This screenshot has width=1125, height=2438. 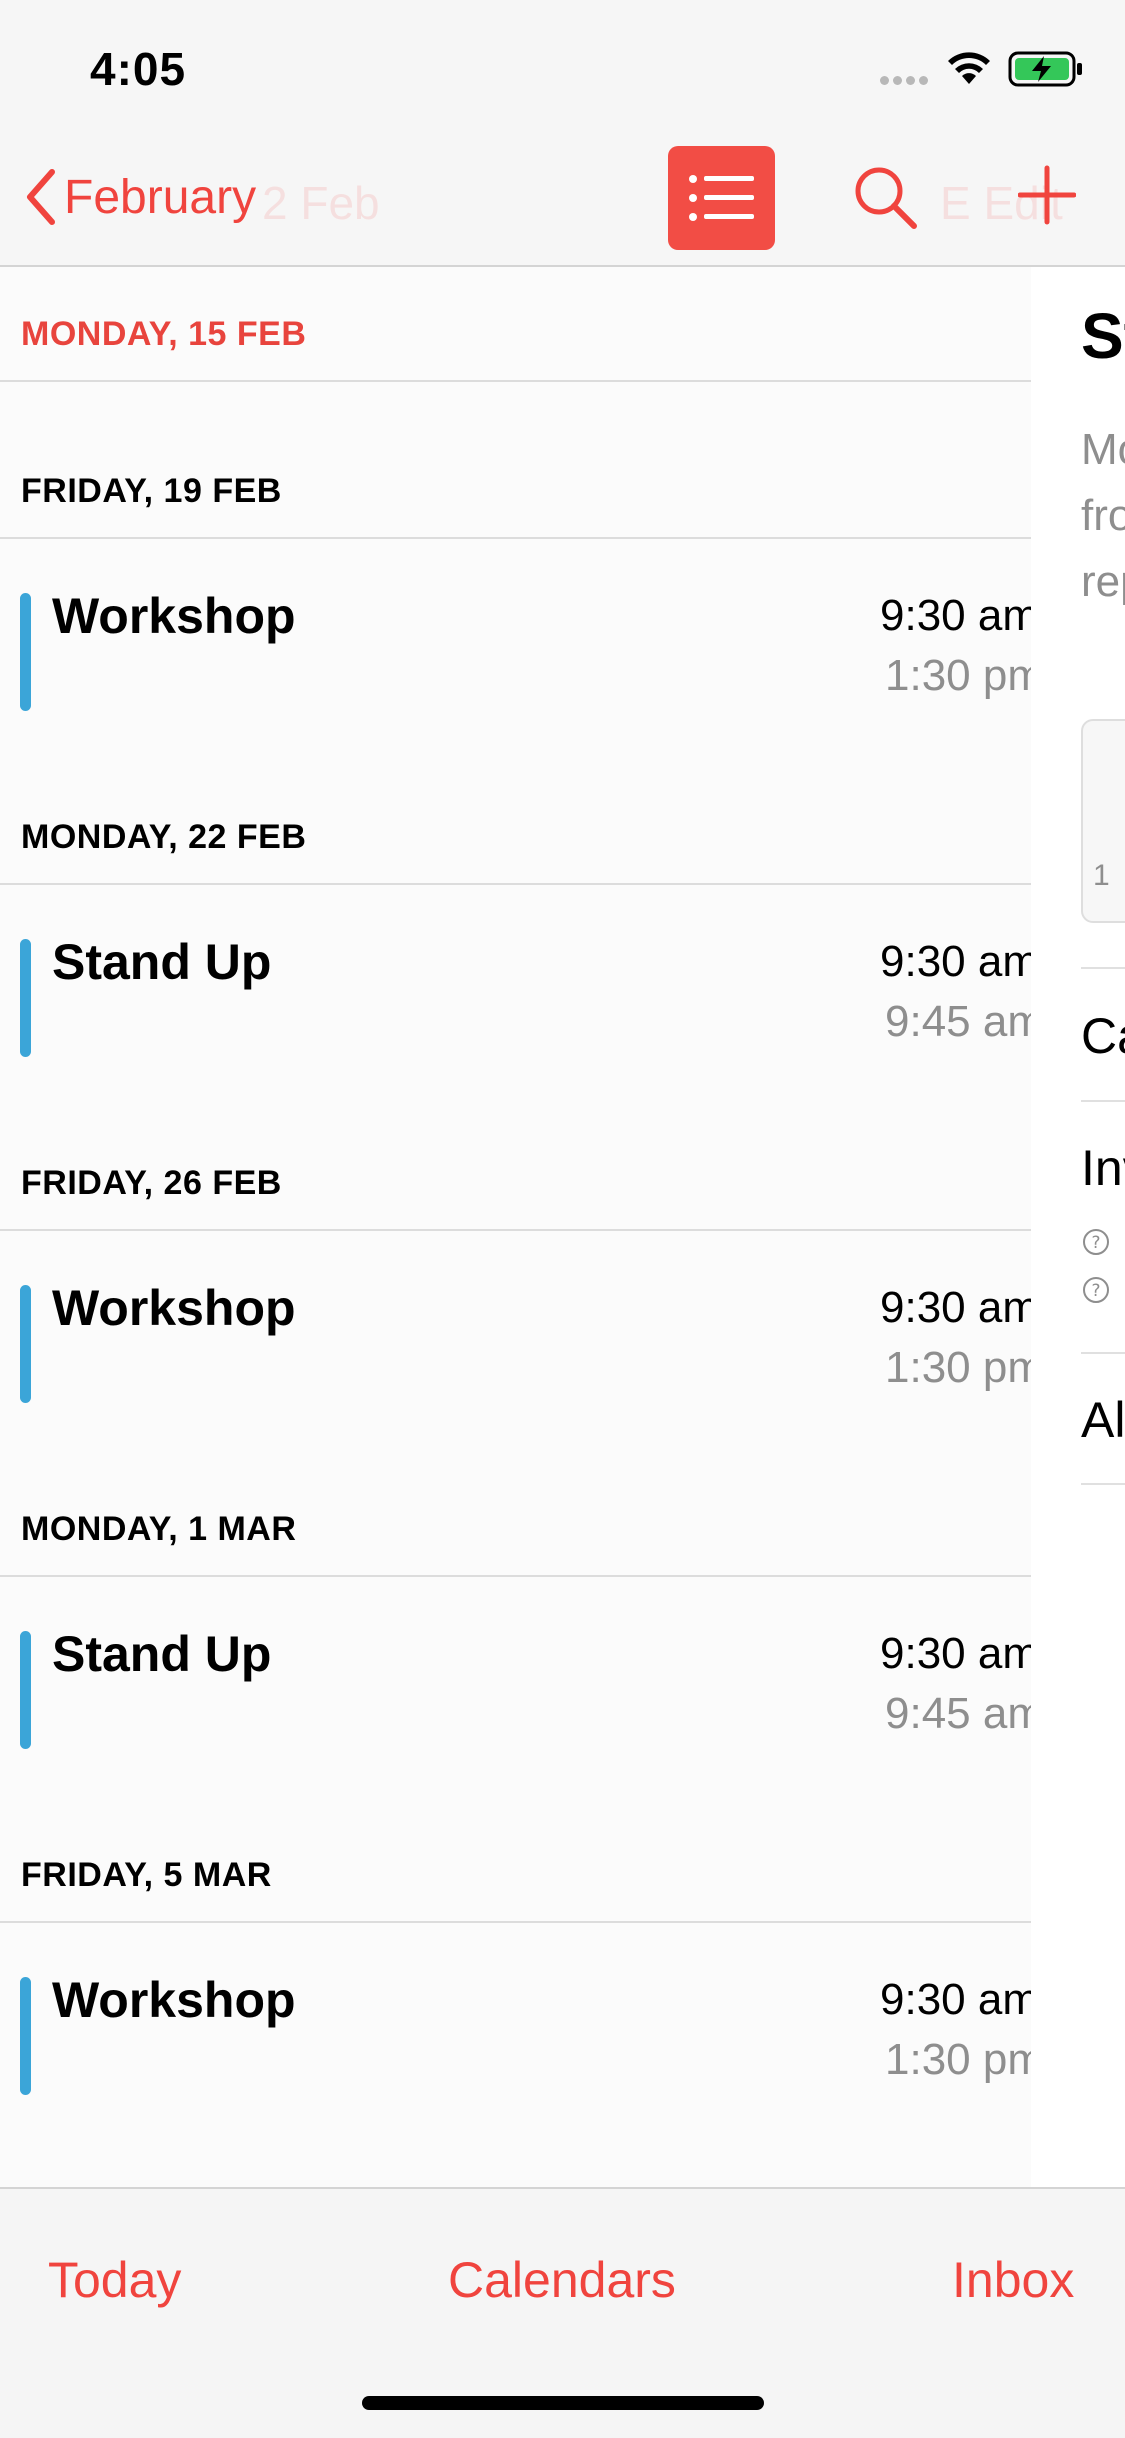 What do you see at coordinates (159, 1529) in the screenshot?
I see `section-header: MONDAY, 1 MAR` at bounding box center [159, 1529].